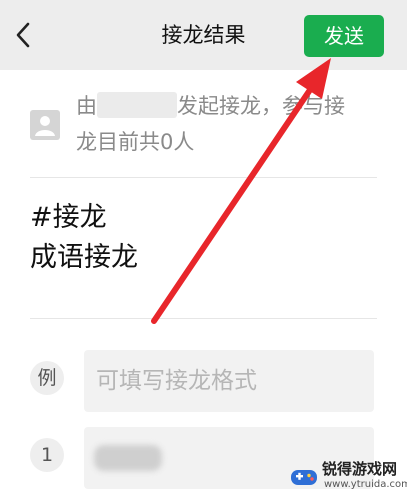  I want to click on format-input: 可填写接龙格式, so click(229, 381).